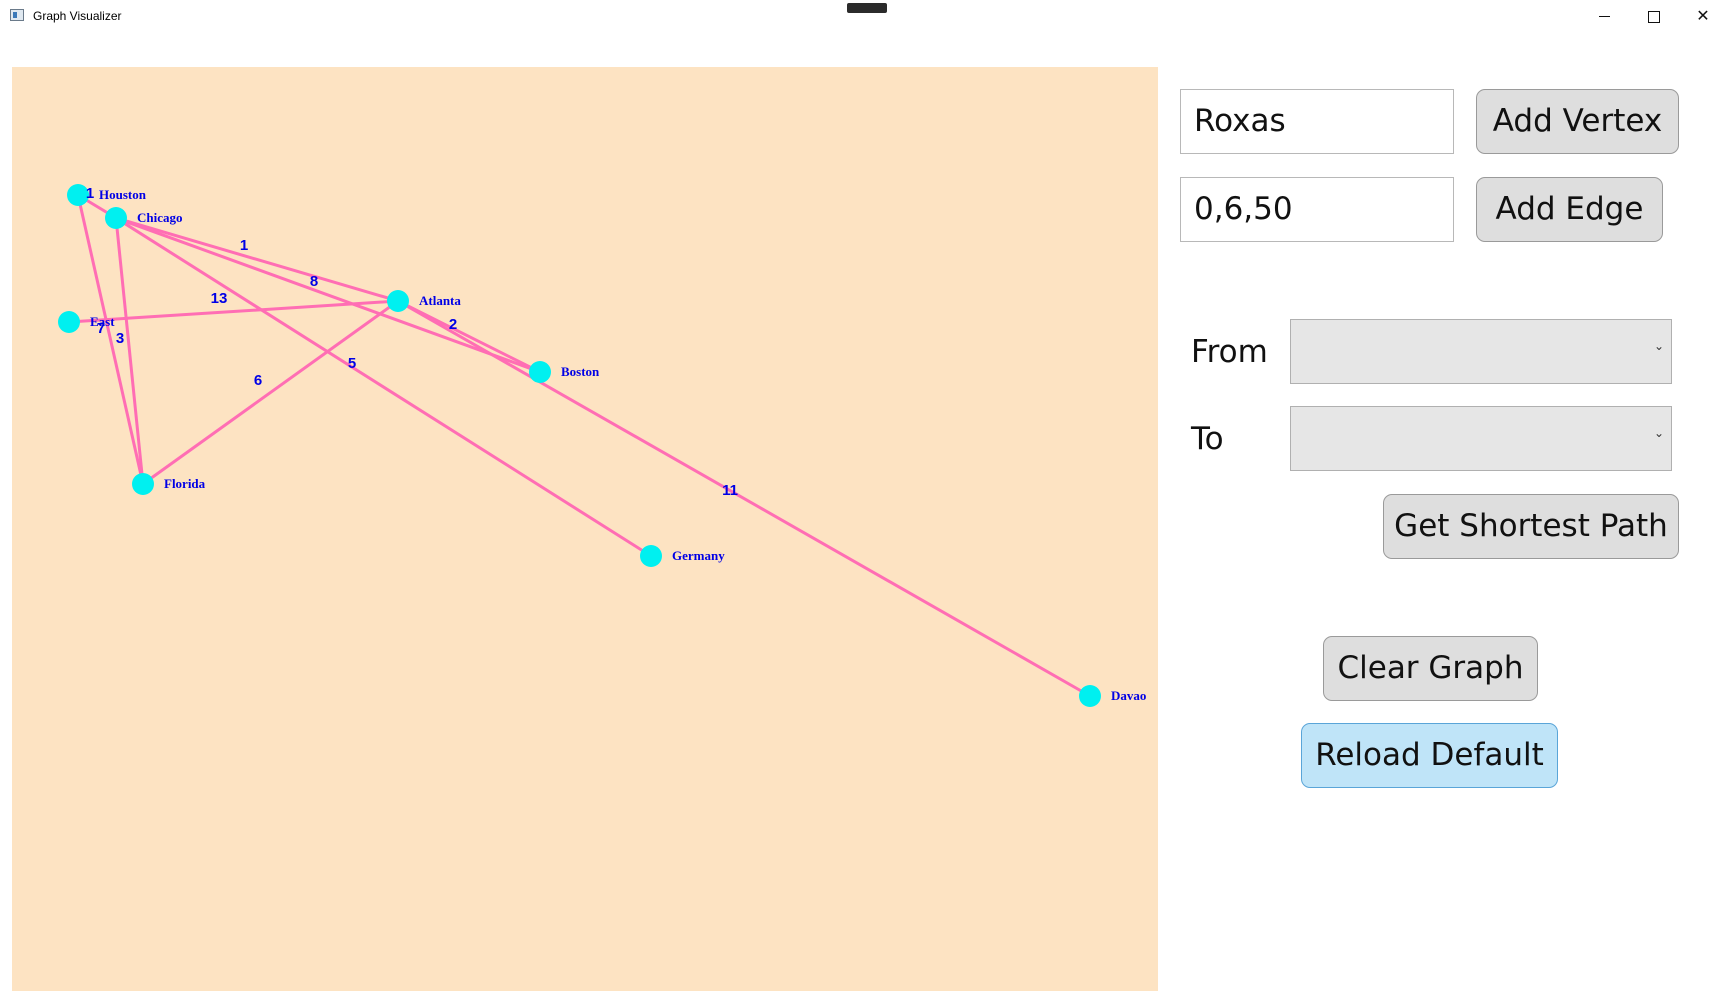 The height and width of the screenshot is (991, 1719). I want to click on add-edge-button: Add Edge, so click(1569, 209).